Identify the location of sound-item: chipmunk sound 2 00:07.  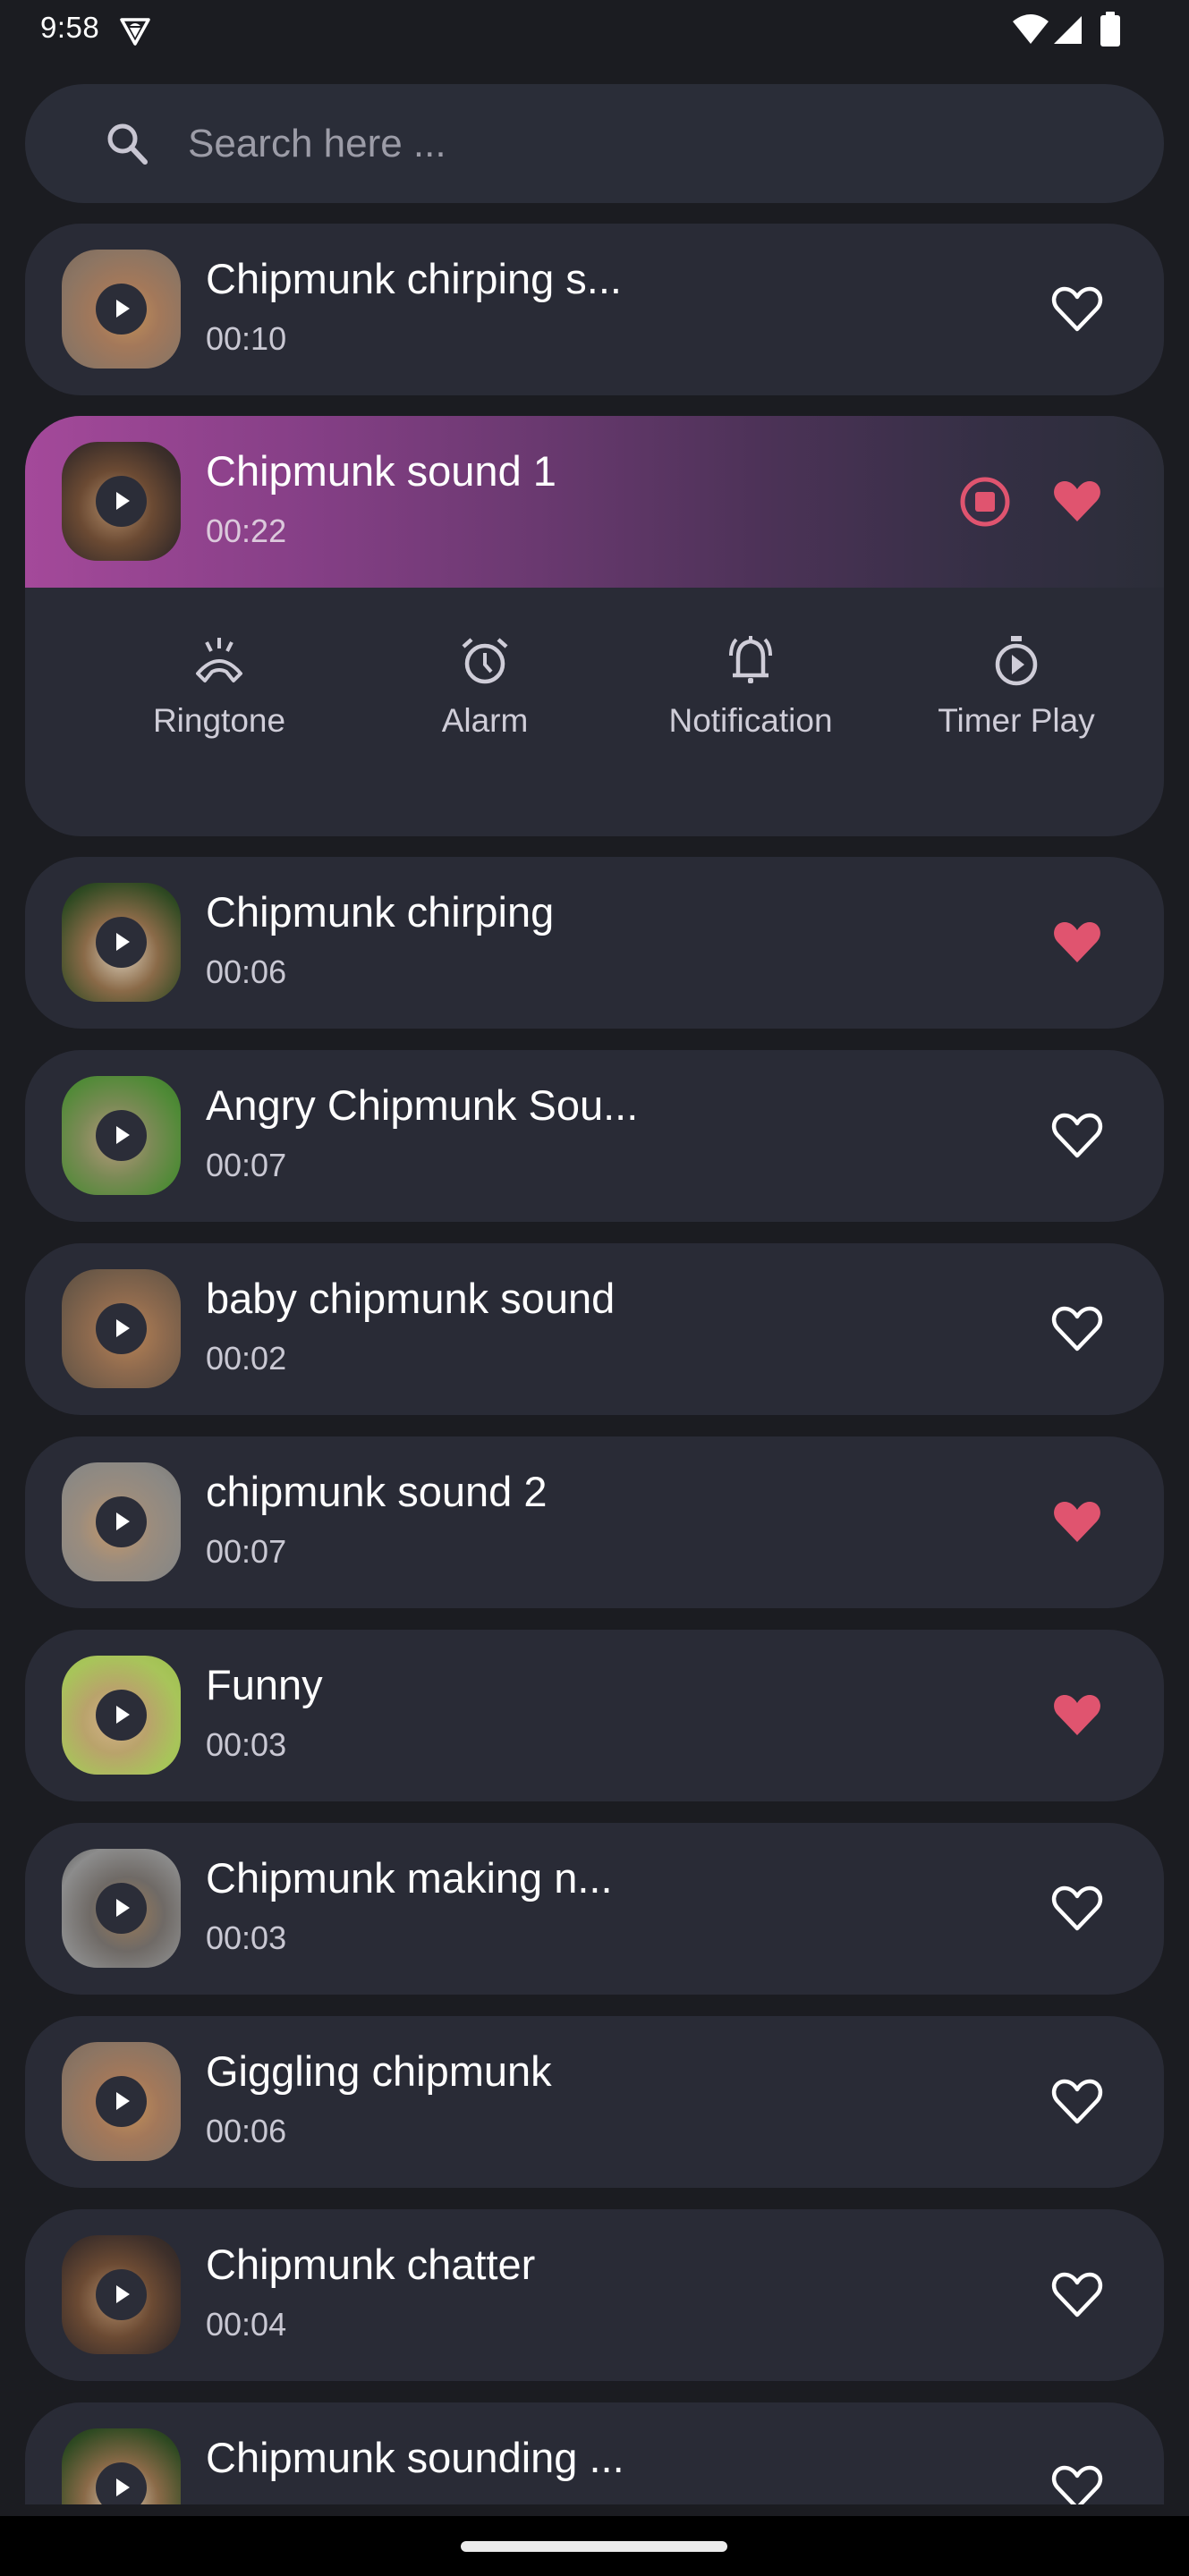
(594, 1522).